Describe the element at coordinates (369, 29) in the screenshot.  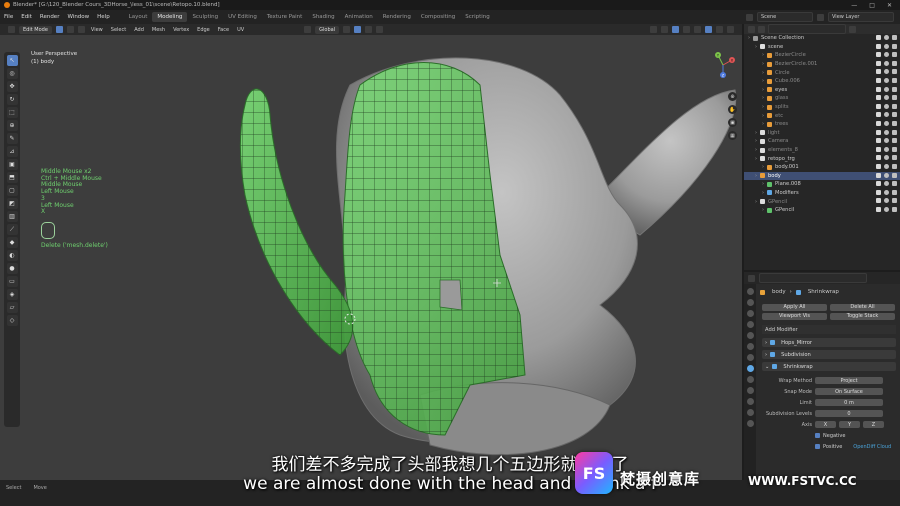
I see `snap-target-icon` at that location.